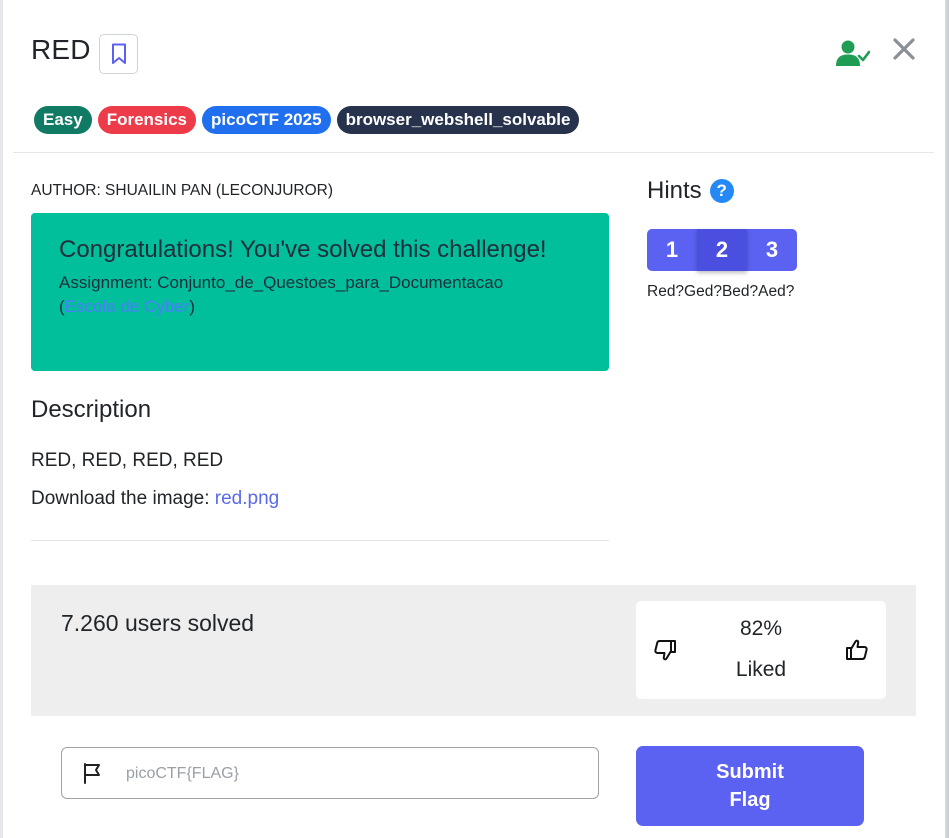 The width and height of the screenshot is (949, 838). What do you see at coordinates (772, 250) in the screenshot?
I see `hint-button-3: 3` at bounding box center [772, 250].